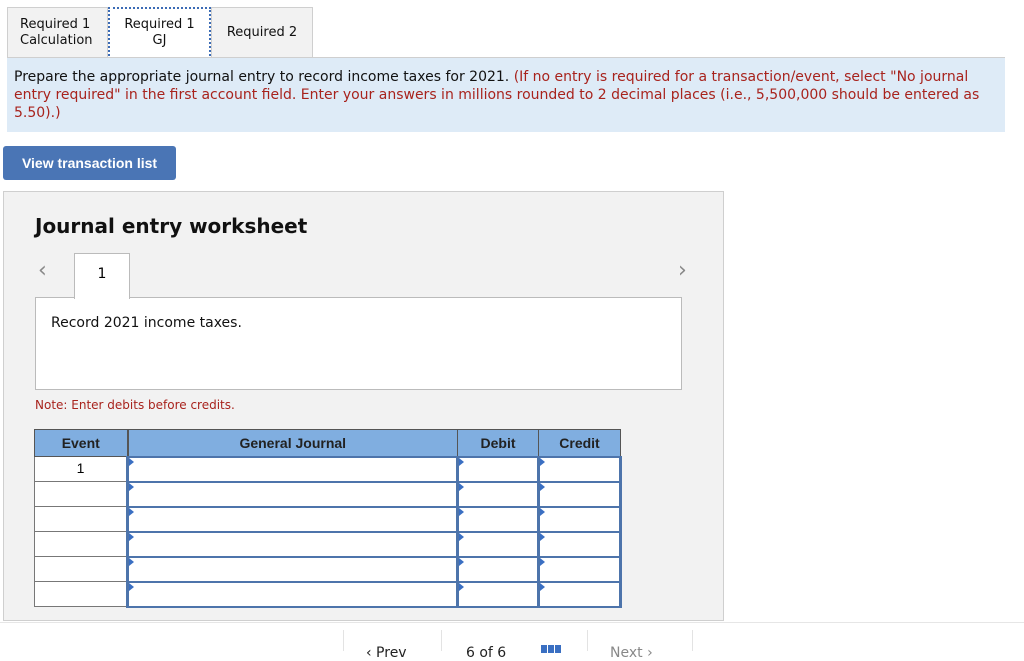 This screenshot has width=1024, height=661. I want to click on view-transaction-list-button: View transaction list, so click(89, 163).